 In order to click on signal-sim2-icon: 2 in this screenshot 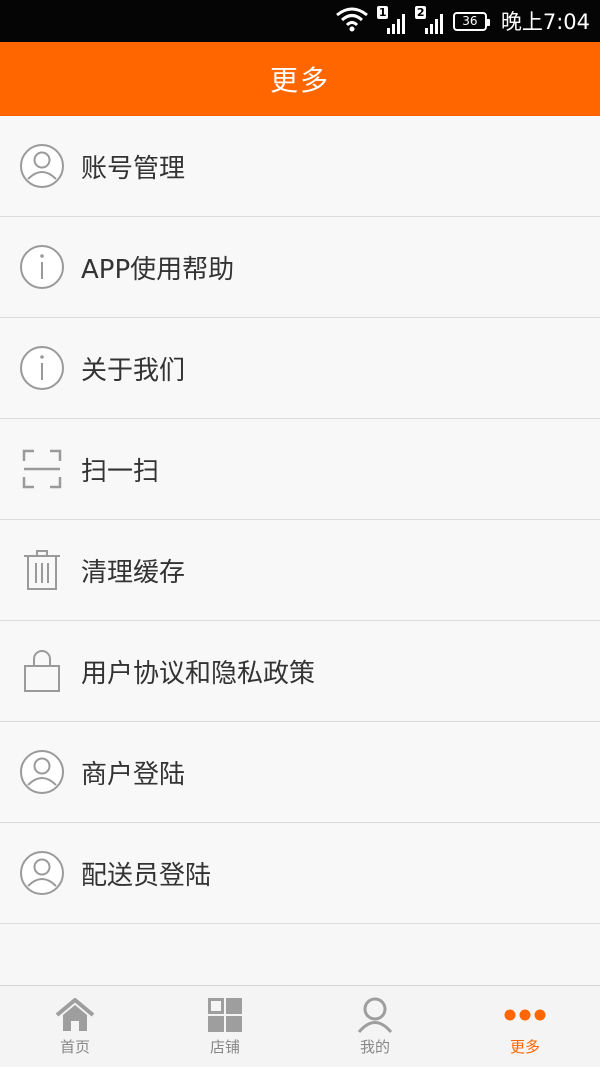, I will do `click(429, 21)`.